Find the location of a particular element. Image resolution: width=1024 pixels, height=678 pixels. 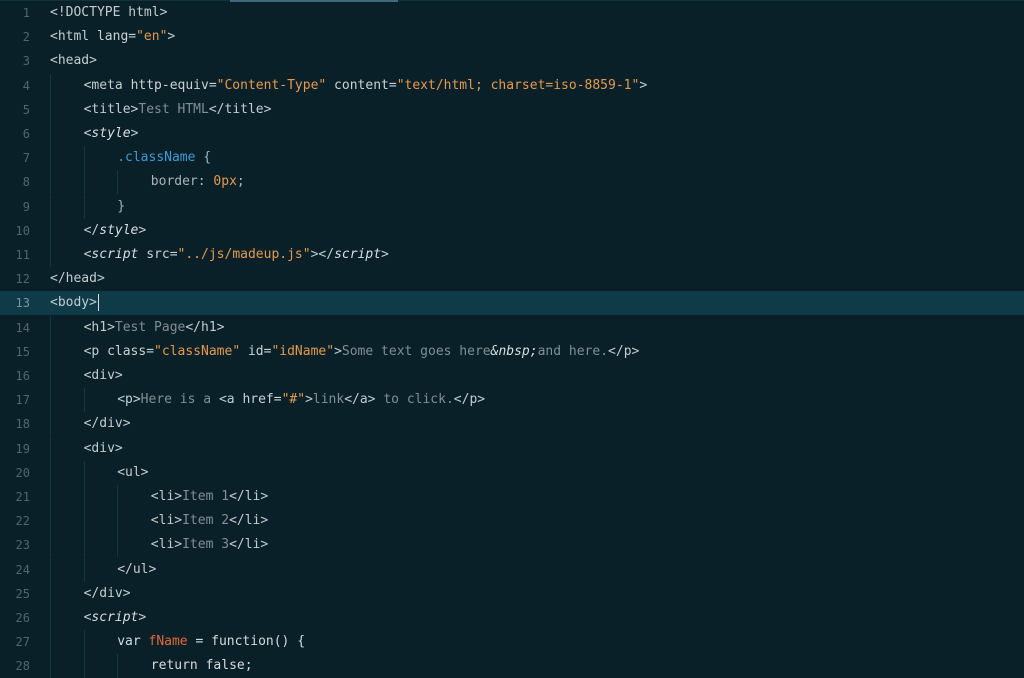

code-line: 24 </ul> is located at coordinates (512, 569).